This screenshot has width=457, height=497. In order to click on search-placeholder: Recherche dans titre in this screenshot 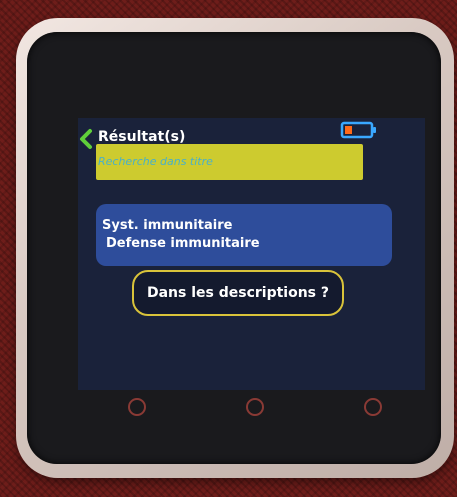, I will do `click(155, 161)`.